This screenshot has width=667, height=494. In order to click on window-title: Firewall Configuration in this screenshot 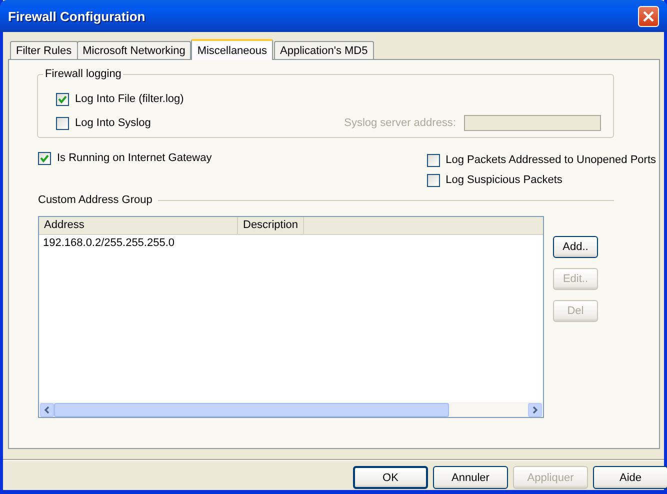, I will do `click(77, 16)`.